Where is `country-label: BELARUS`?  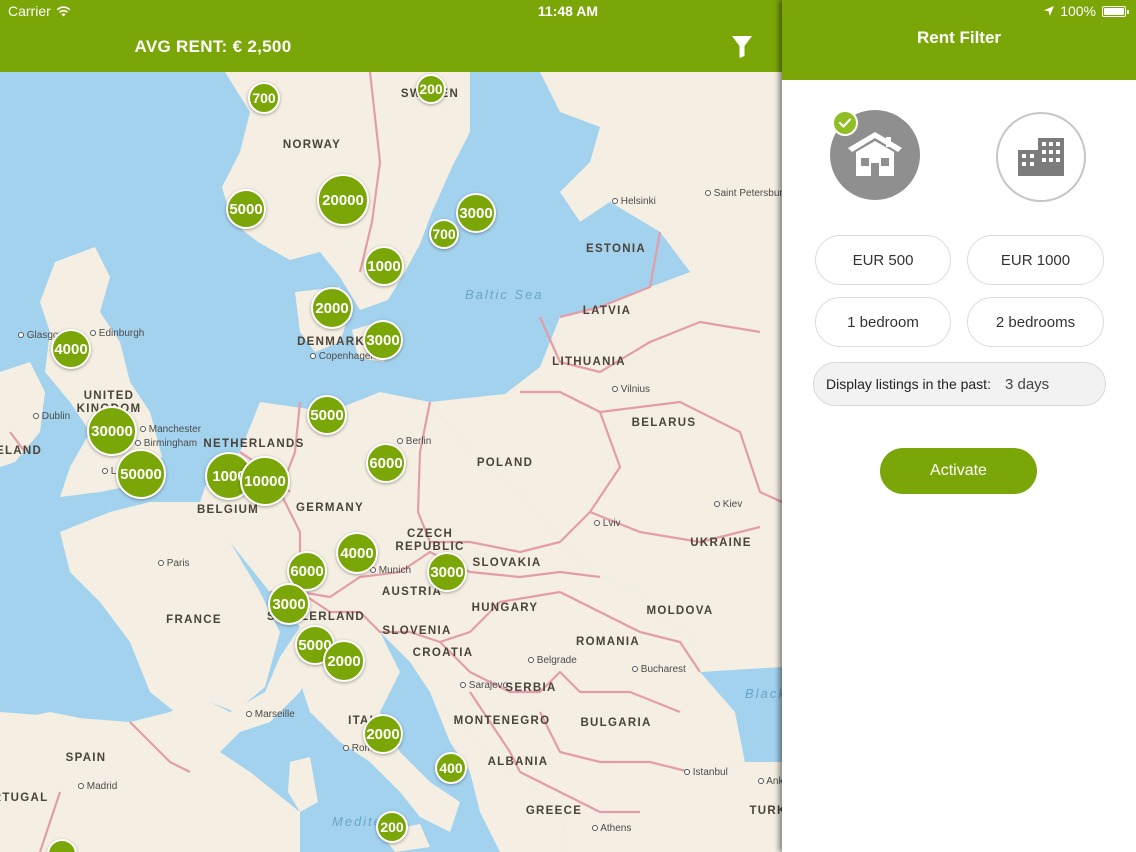
country-label: BELARUS is located at coordinates (664, 423).